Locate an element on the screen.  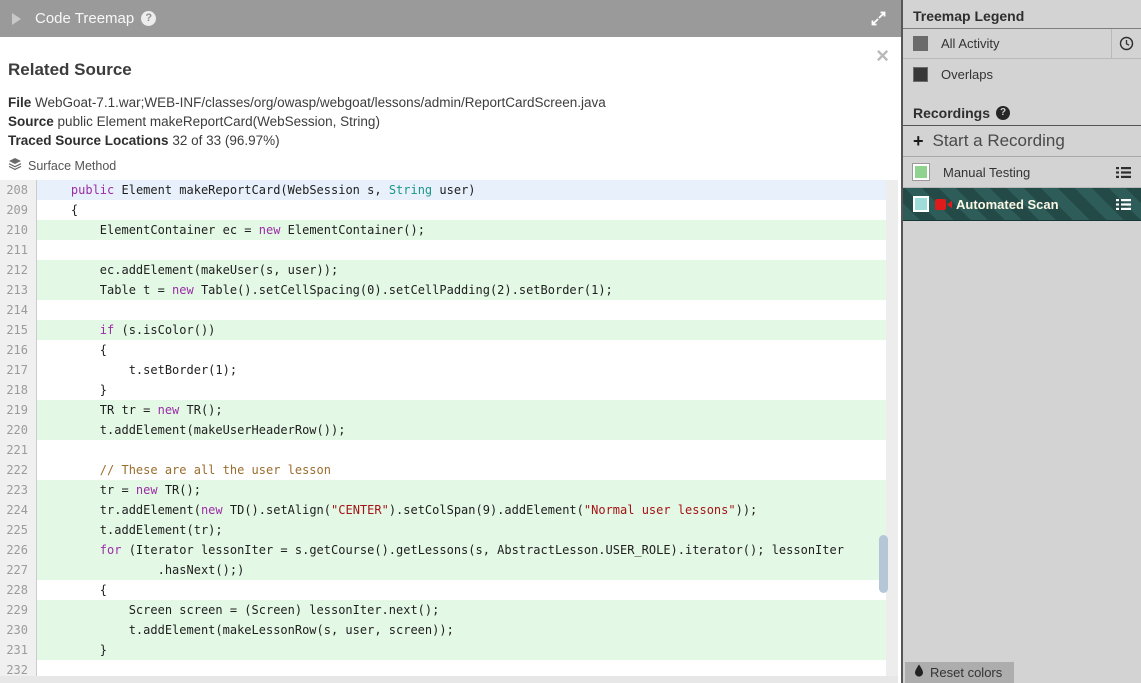
recordings-heading: Recordings ? is located at coordinates (1022, 111).